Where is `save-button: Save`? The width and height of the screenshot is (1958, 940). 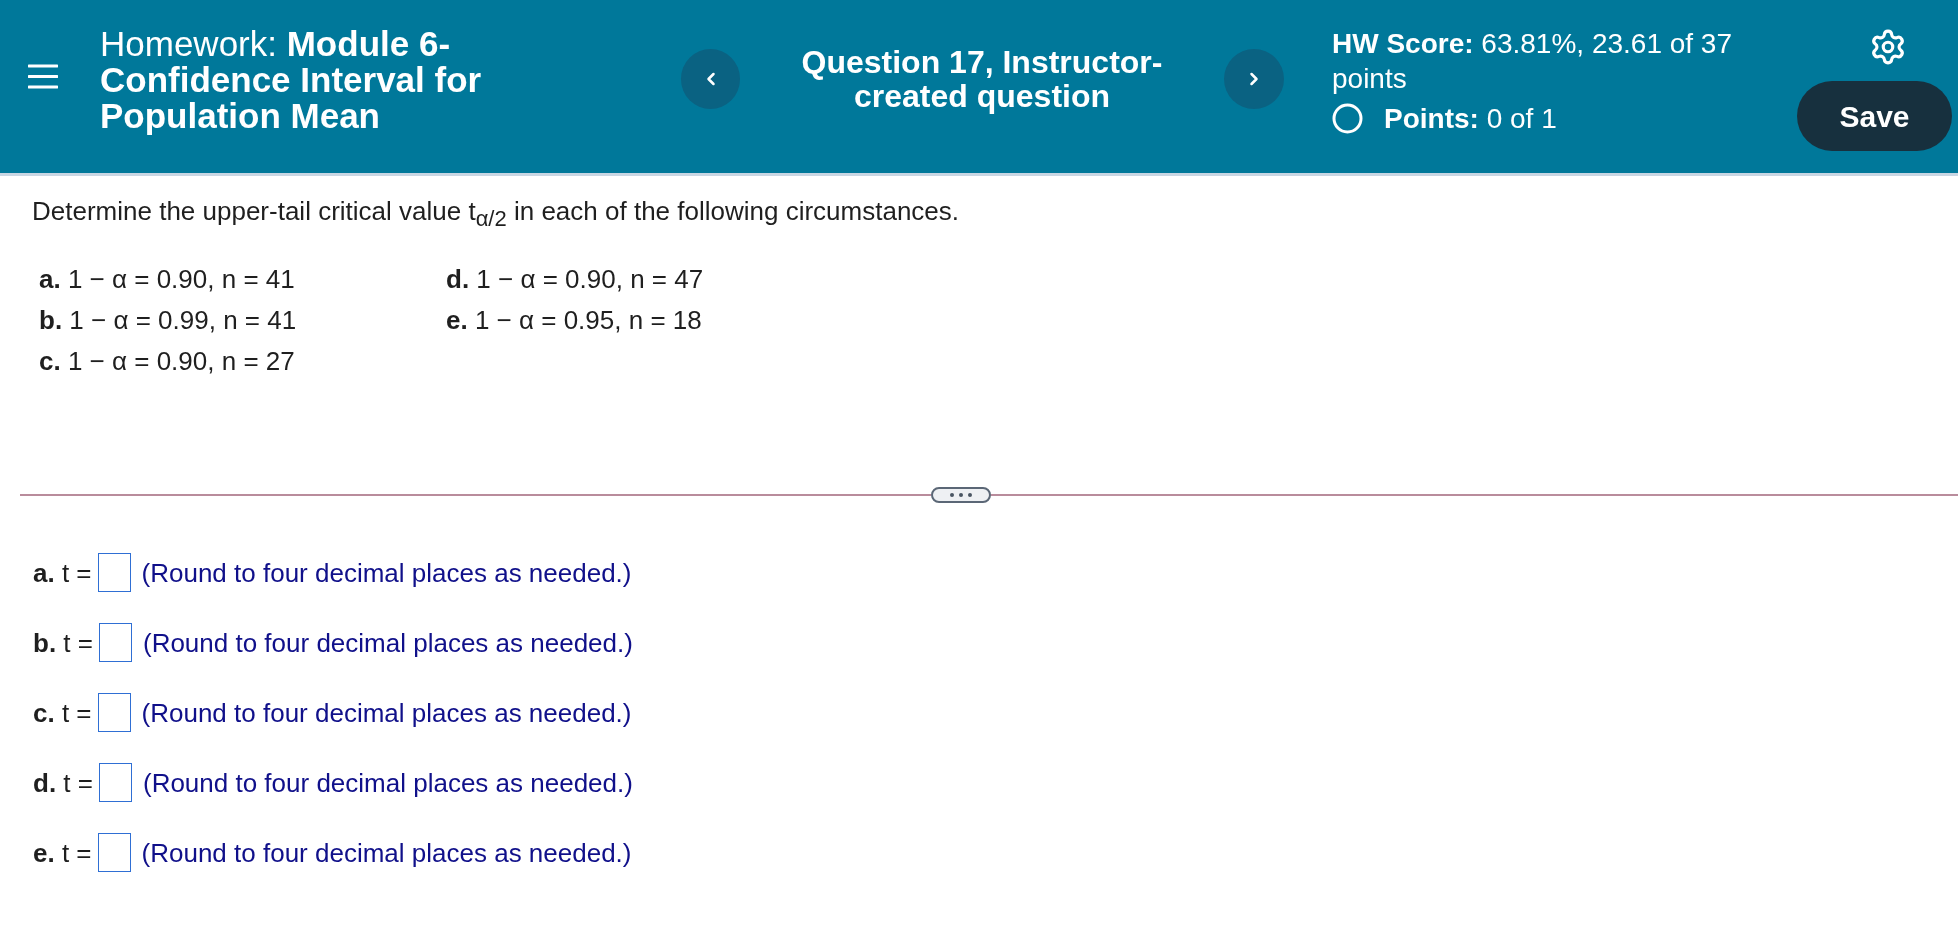 save-button: Save is located at coordinates (1874, 116).